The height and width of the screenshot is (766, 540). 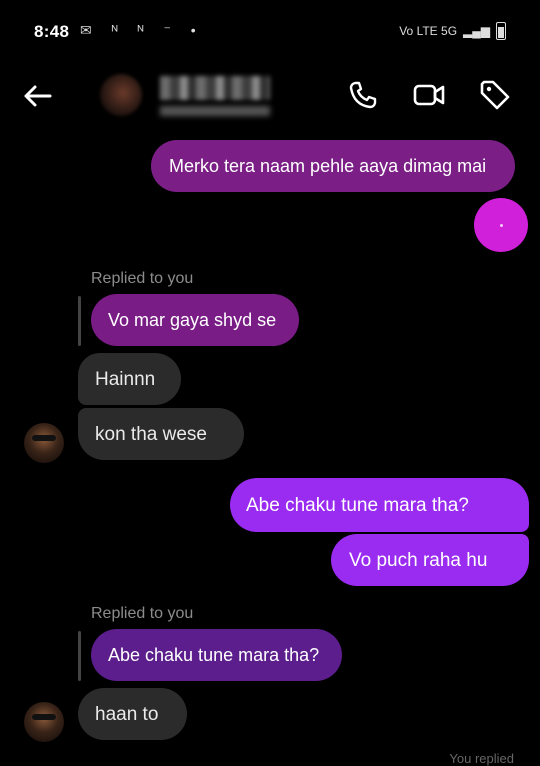 I want to click on arrow-left-icon, so click(x=38, y=96).